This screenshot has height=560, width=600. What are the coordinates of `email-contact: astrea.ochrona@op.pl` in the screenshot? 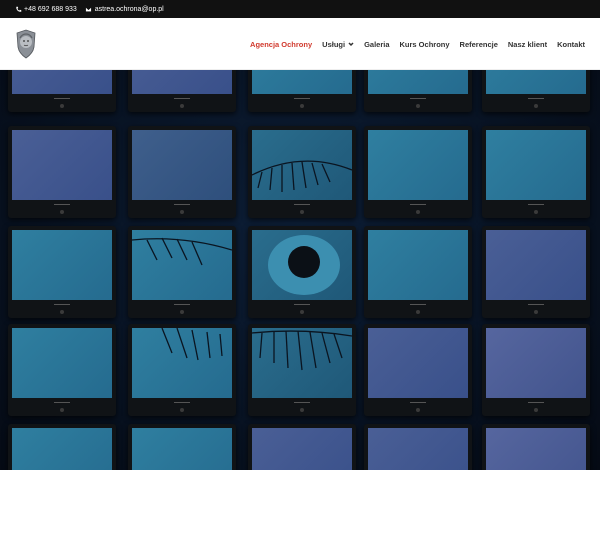 It's located at (124, 9).